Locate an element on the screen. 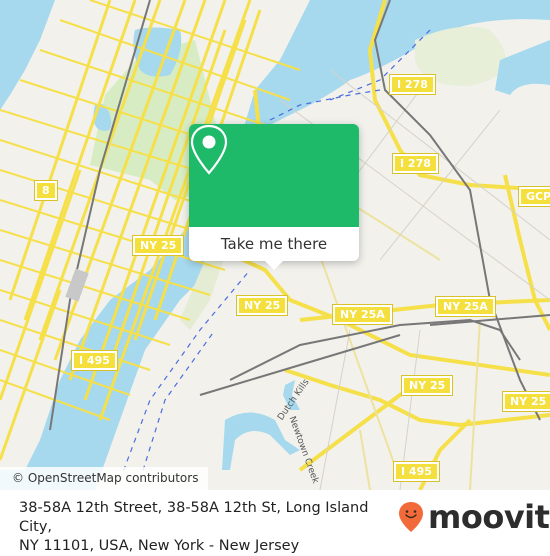 This screenshot has width=550, height=556. popup-pointer is located at coordinates (274, 265).